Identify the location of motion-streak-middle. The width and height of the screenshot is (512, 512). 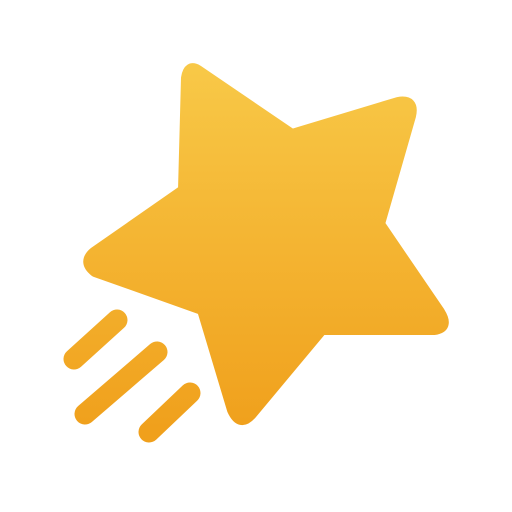
(121, 383).